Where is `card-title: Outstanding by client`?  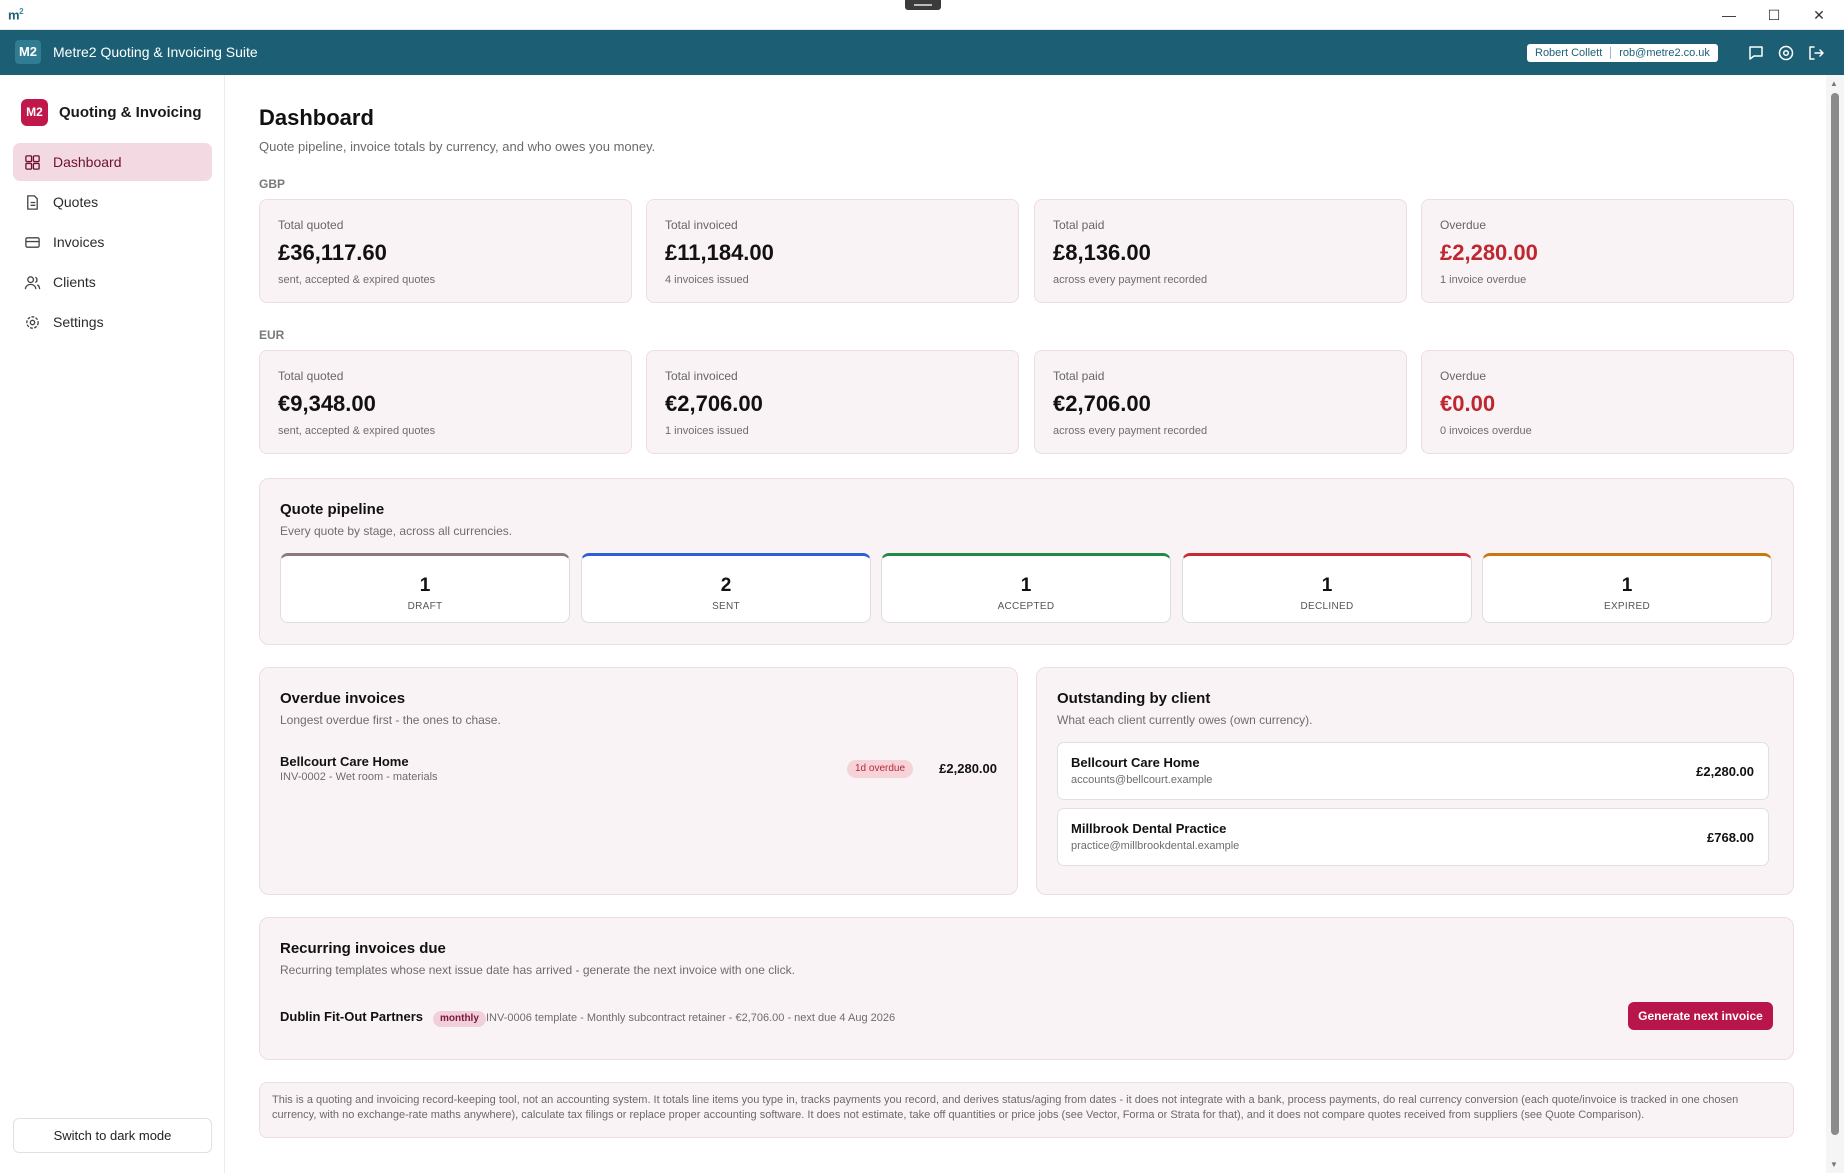
card-title: Outstanding by client is located at coordinates (1134, 698).